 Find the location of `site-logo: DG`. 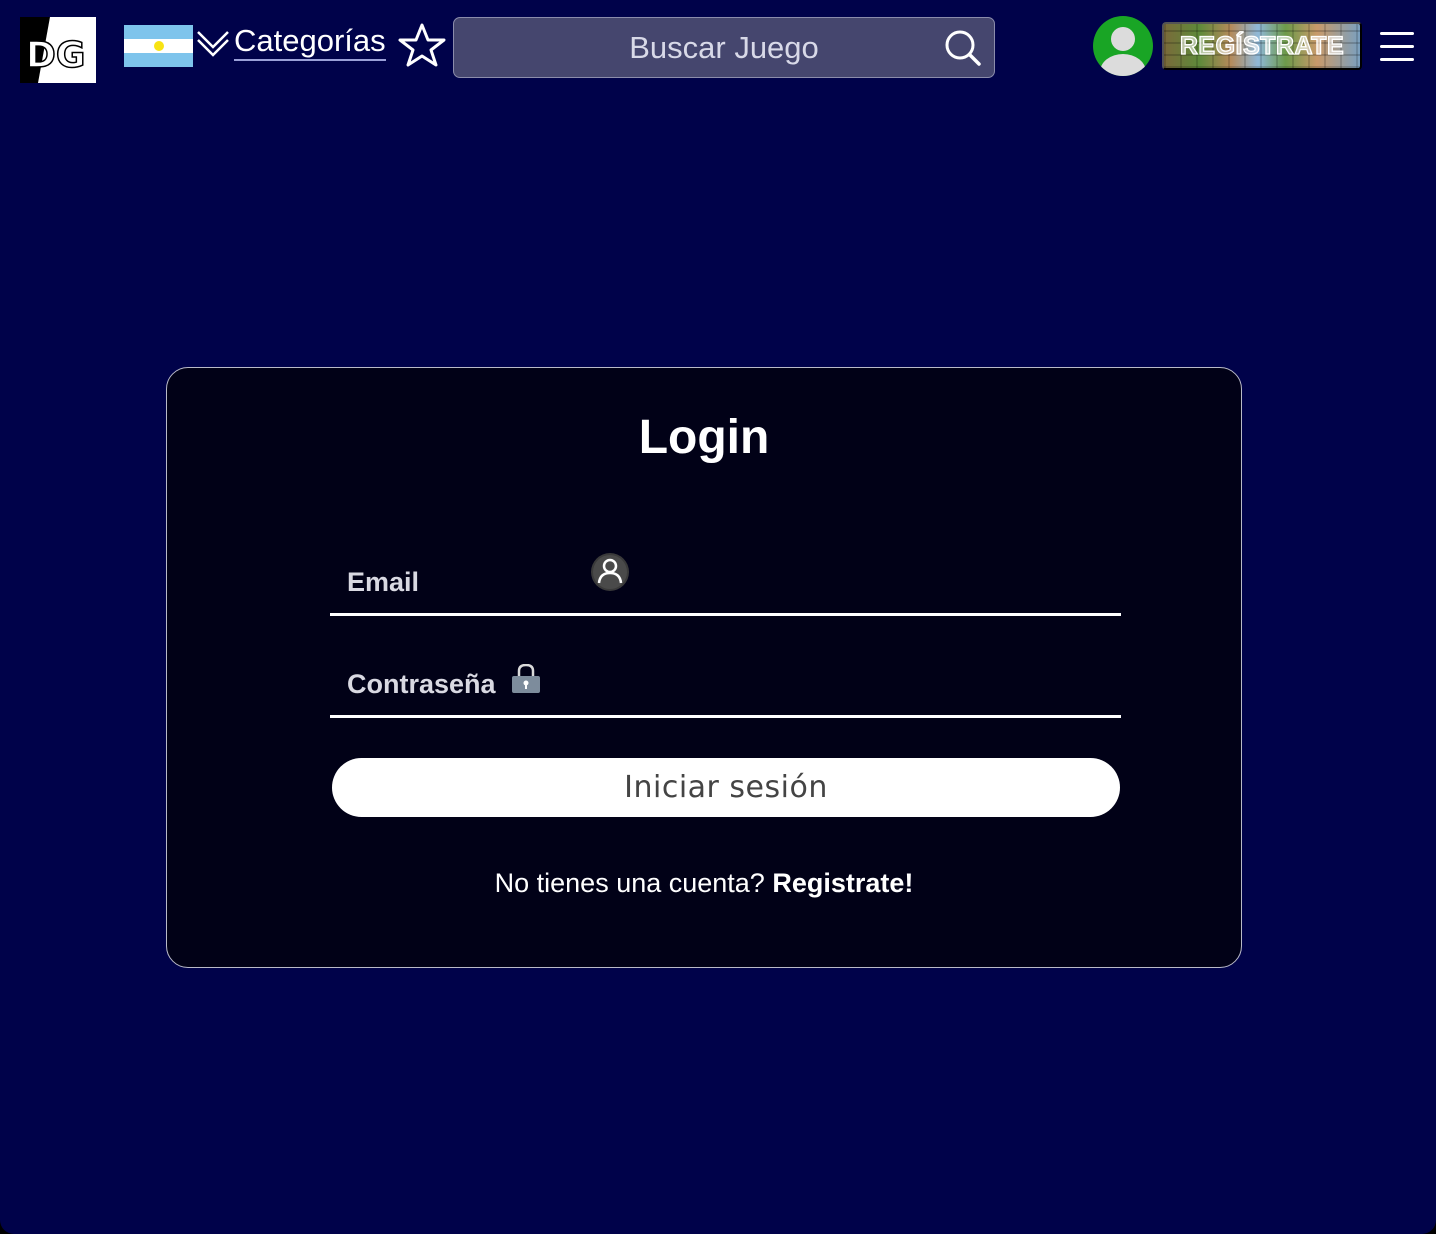

site-logo: DG is located at coordinates (58, 50).